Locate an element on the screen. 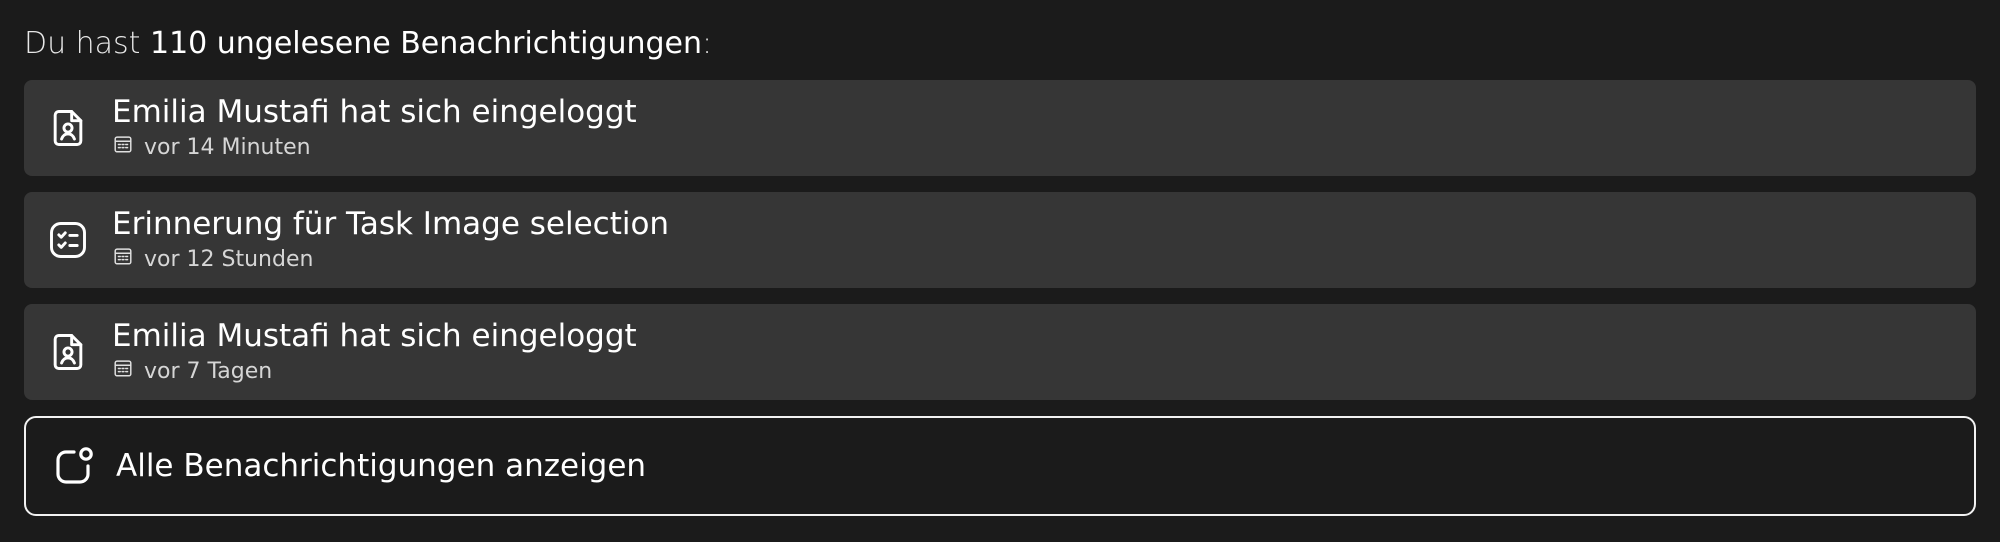  show-all-label: Alle Benachrichtigungen anzeigen is located at coordinates (381, 466).